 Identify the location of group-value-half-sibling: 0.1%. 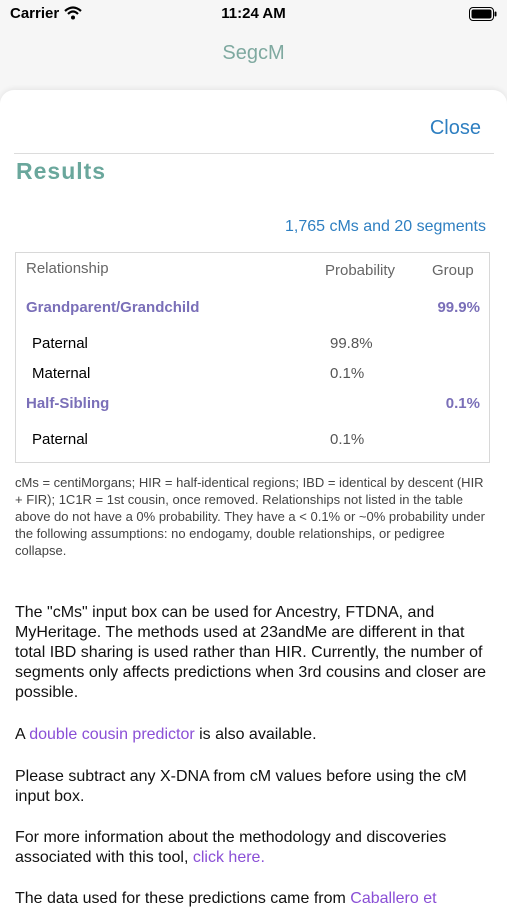
(462, 403).